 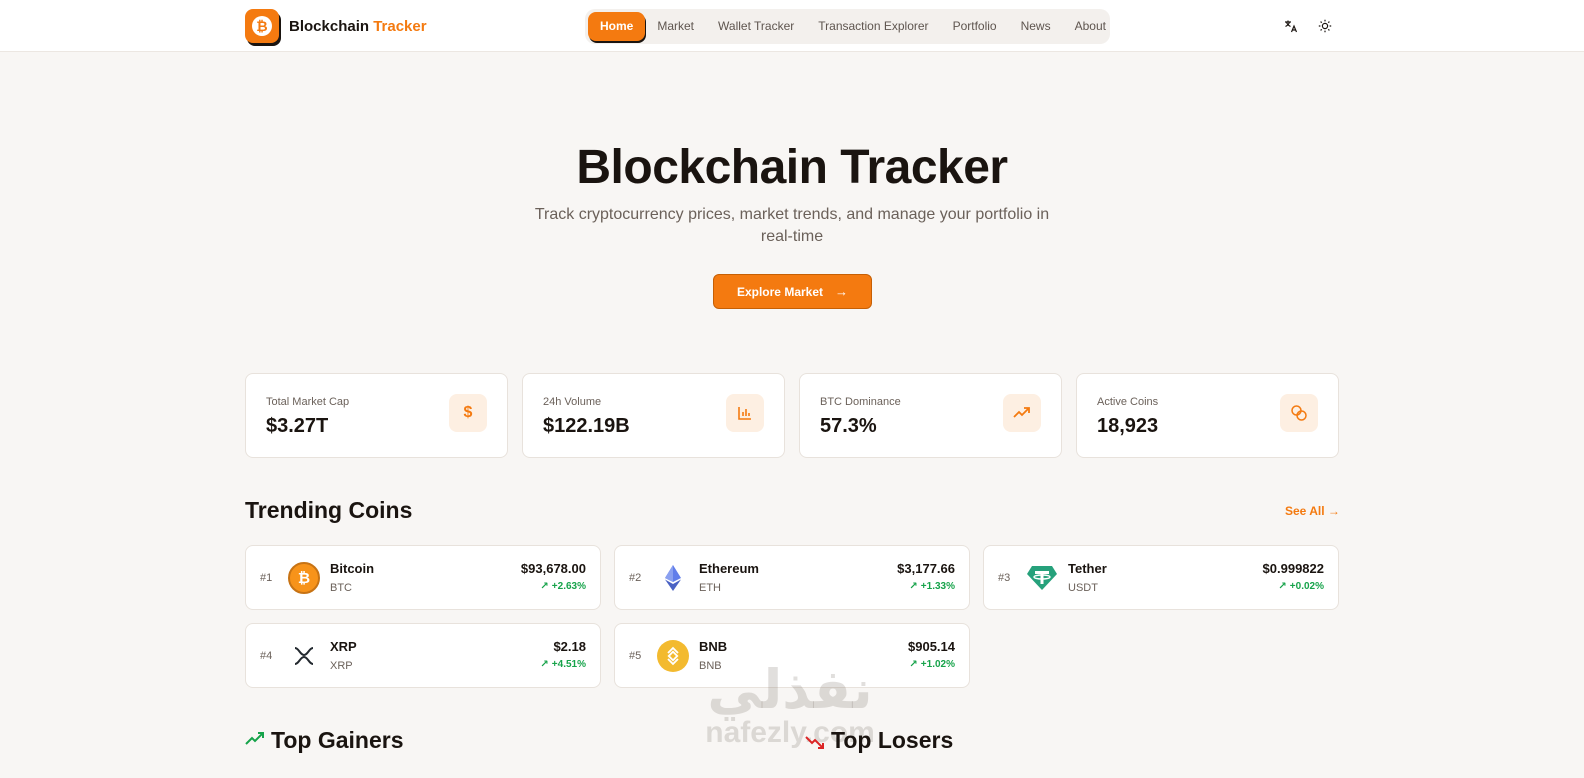 I want to click on explore-market-label: Explore Market, so click(x=780, y=291).